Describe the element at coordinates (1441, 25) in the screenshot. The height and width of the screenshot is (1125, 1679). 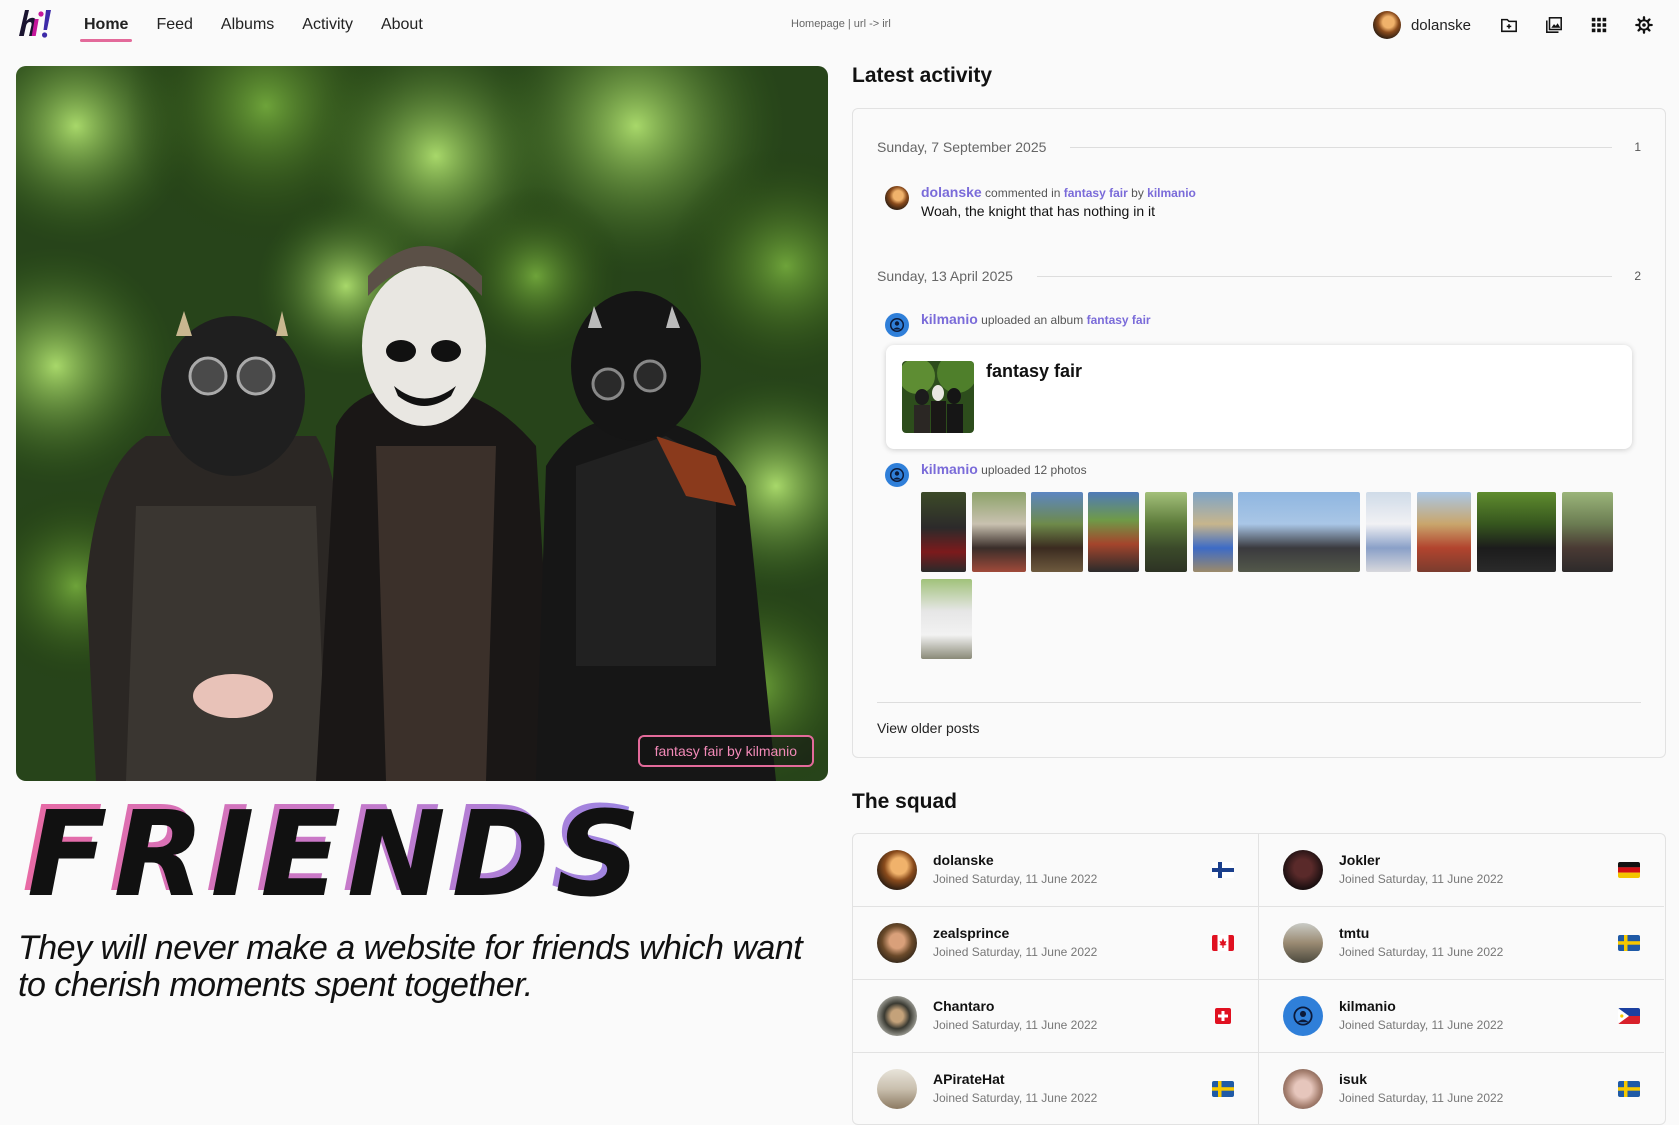
I see `user-name: dolanske` at that location.